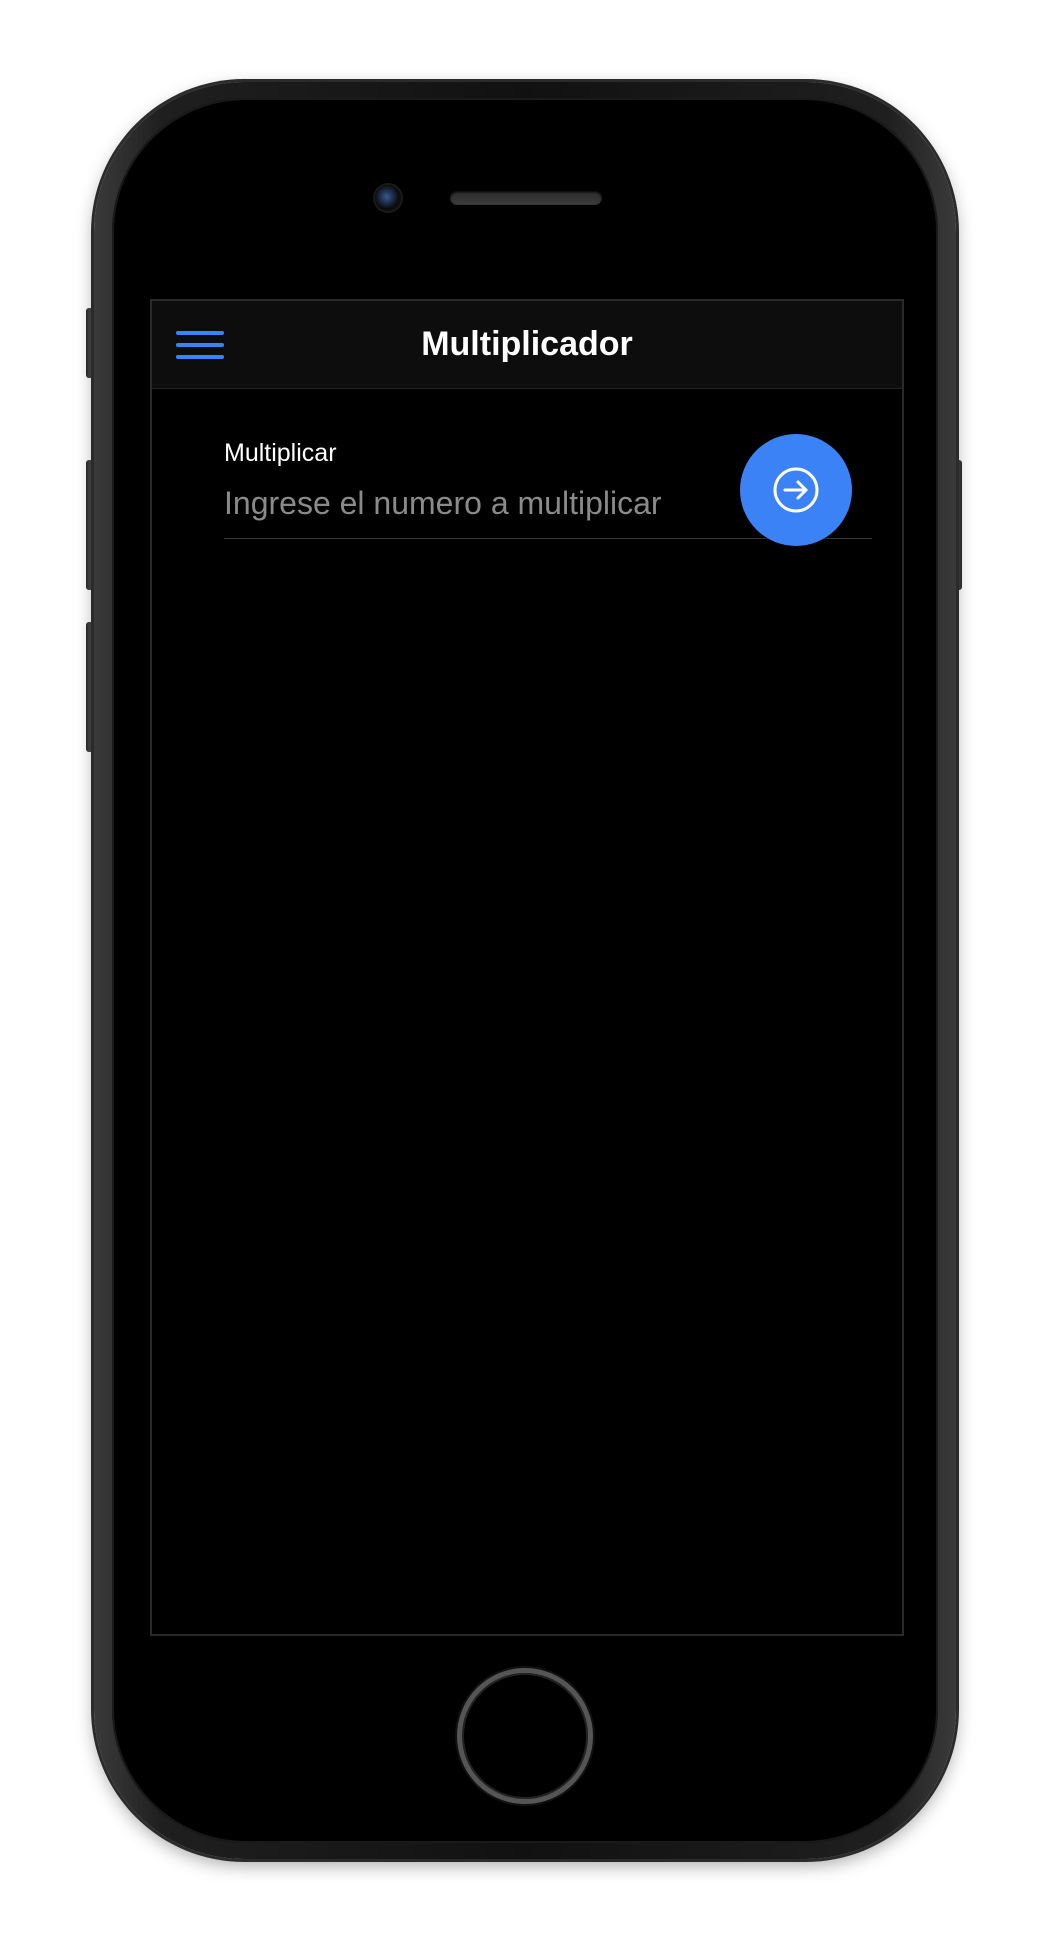 Image resolution: width=1050 pixels, height=1934 pixels. I want to click on submit-button, so click(796, 490).